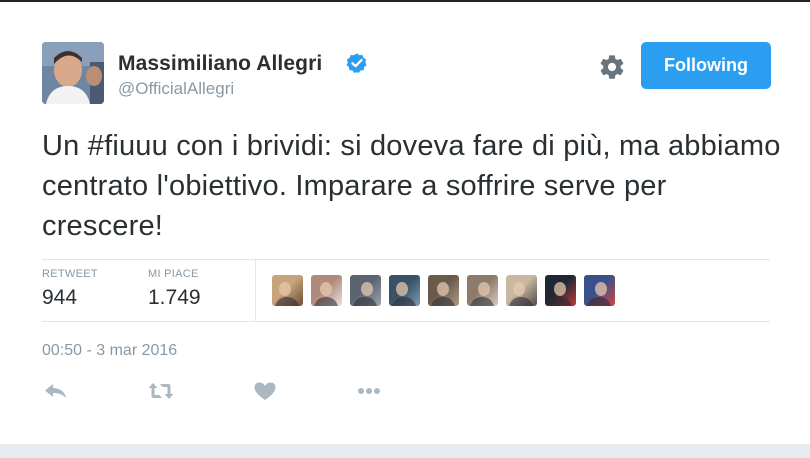 This screenshot has height=458, width=810. I want to click on retweet-count: RETWEET 944, so click(70, 289).